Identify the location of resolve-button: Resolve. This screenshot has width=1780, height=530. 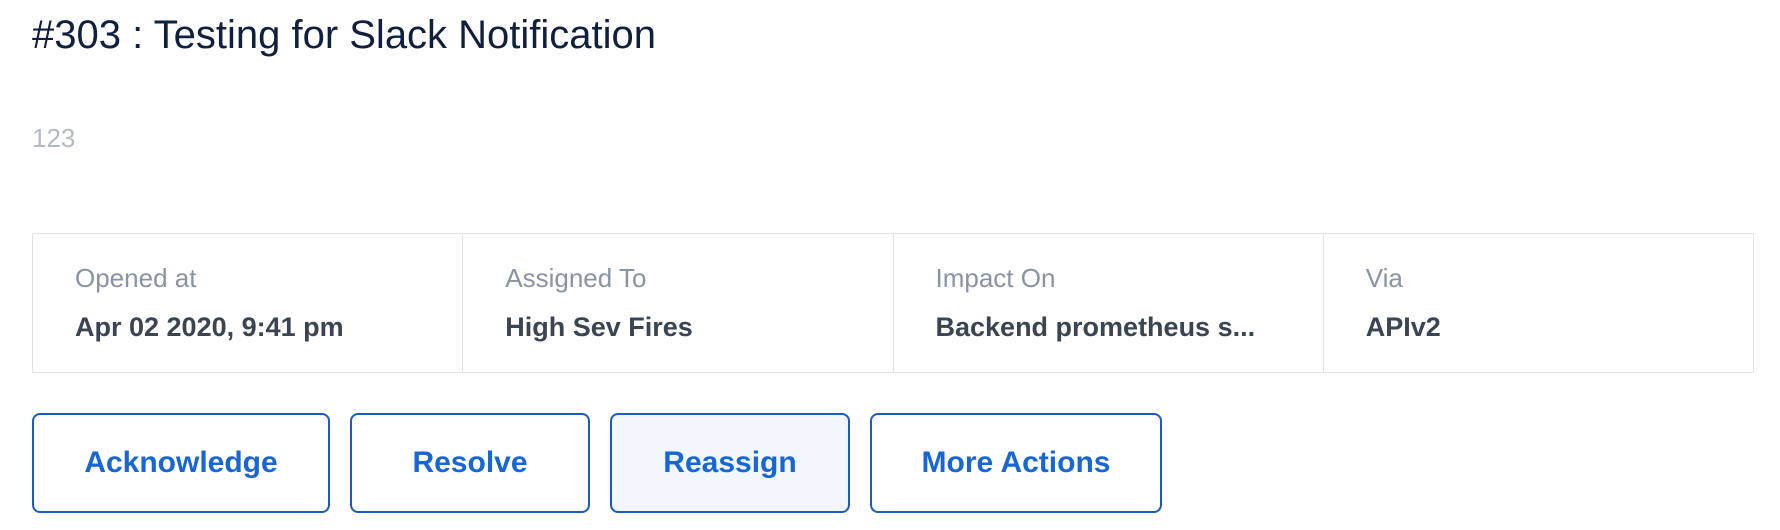
(470, 463).